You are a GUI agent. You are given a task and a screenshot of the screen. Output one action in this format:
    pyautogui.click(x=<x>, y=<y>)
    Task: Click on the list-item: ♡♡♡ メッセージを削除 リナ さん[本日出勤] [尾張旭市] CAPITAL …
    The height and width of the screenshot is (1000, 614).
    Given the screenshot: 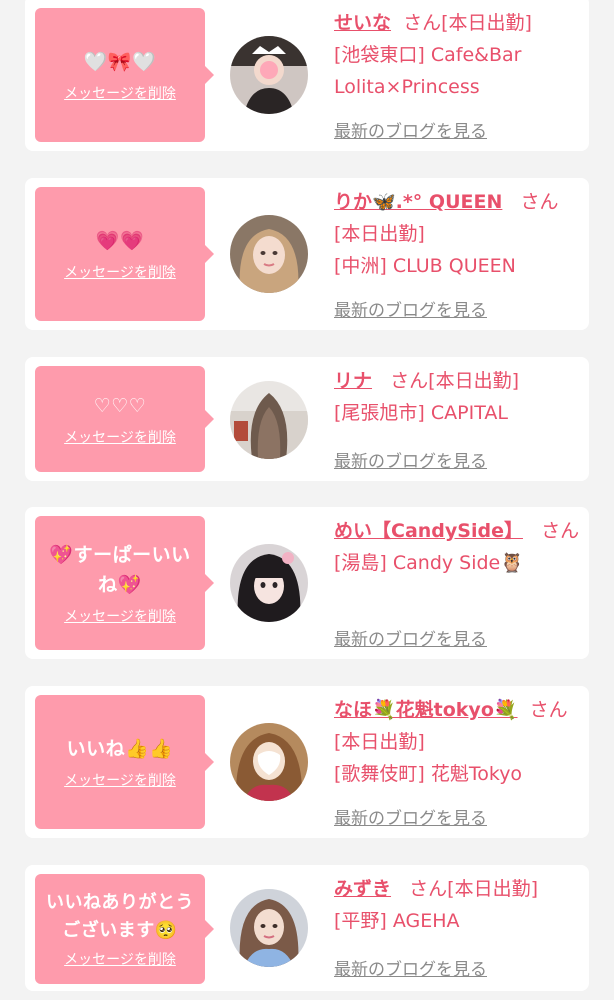 What is the action you would take?
    pyautogui.click(x=307, y=419)
    